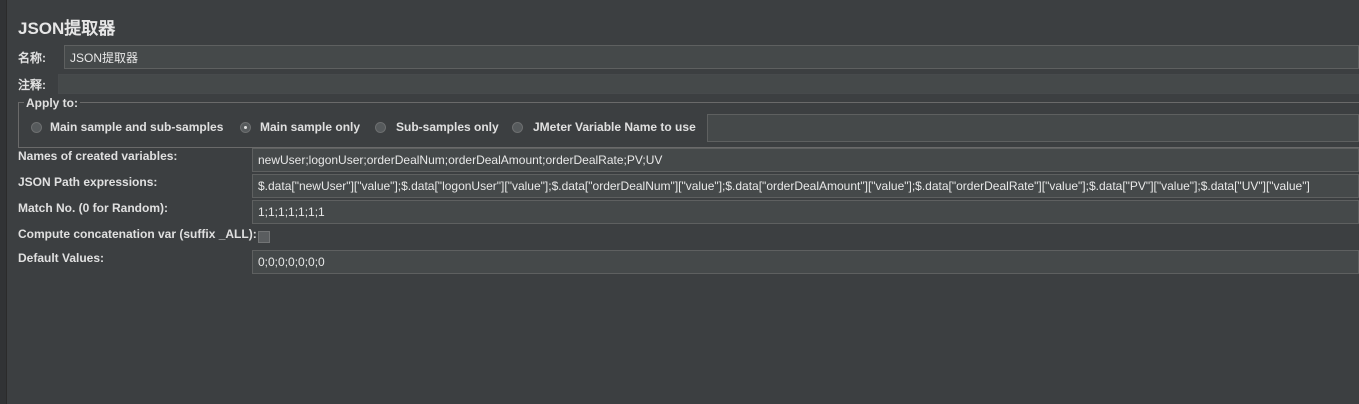 This screenshot has height=404, width=1359. What do you see at coordinates (711, 57) in the screenshot?
I see `name-field` at bounding box center [711, 57].